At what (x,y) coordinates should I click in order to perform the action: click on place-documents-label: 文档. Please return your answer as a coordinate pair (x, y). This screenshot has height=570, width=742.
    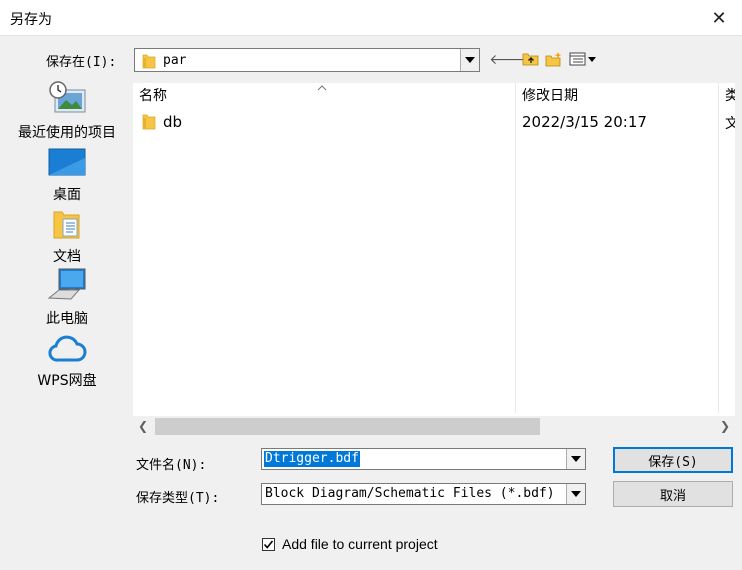
    Looking at the image, I should click on (67, 257).